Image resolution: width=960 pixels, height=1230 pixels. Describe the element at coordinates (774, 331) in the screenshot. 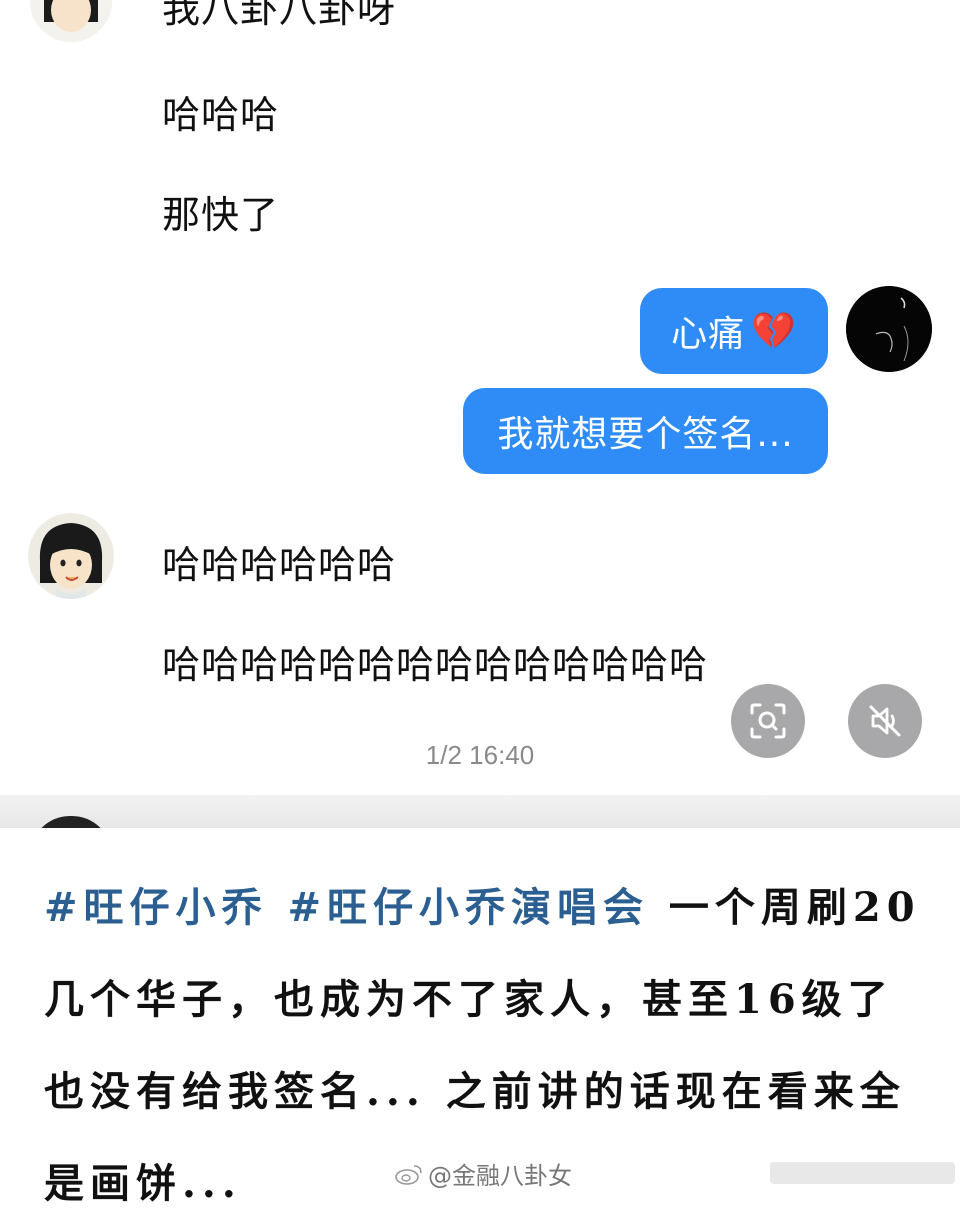

I see `broken-heart-icon: 💔` at that location.